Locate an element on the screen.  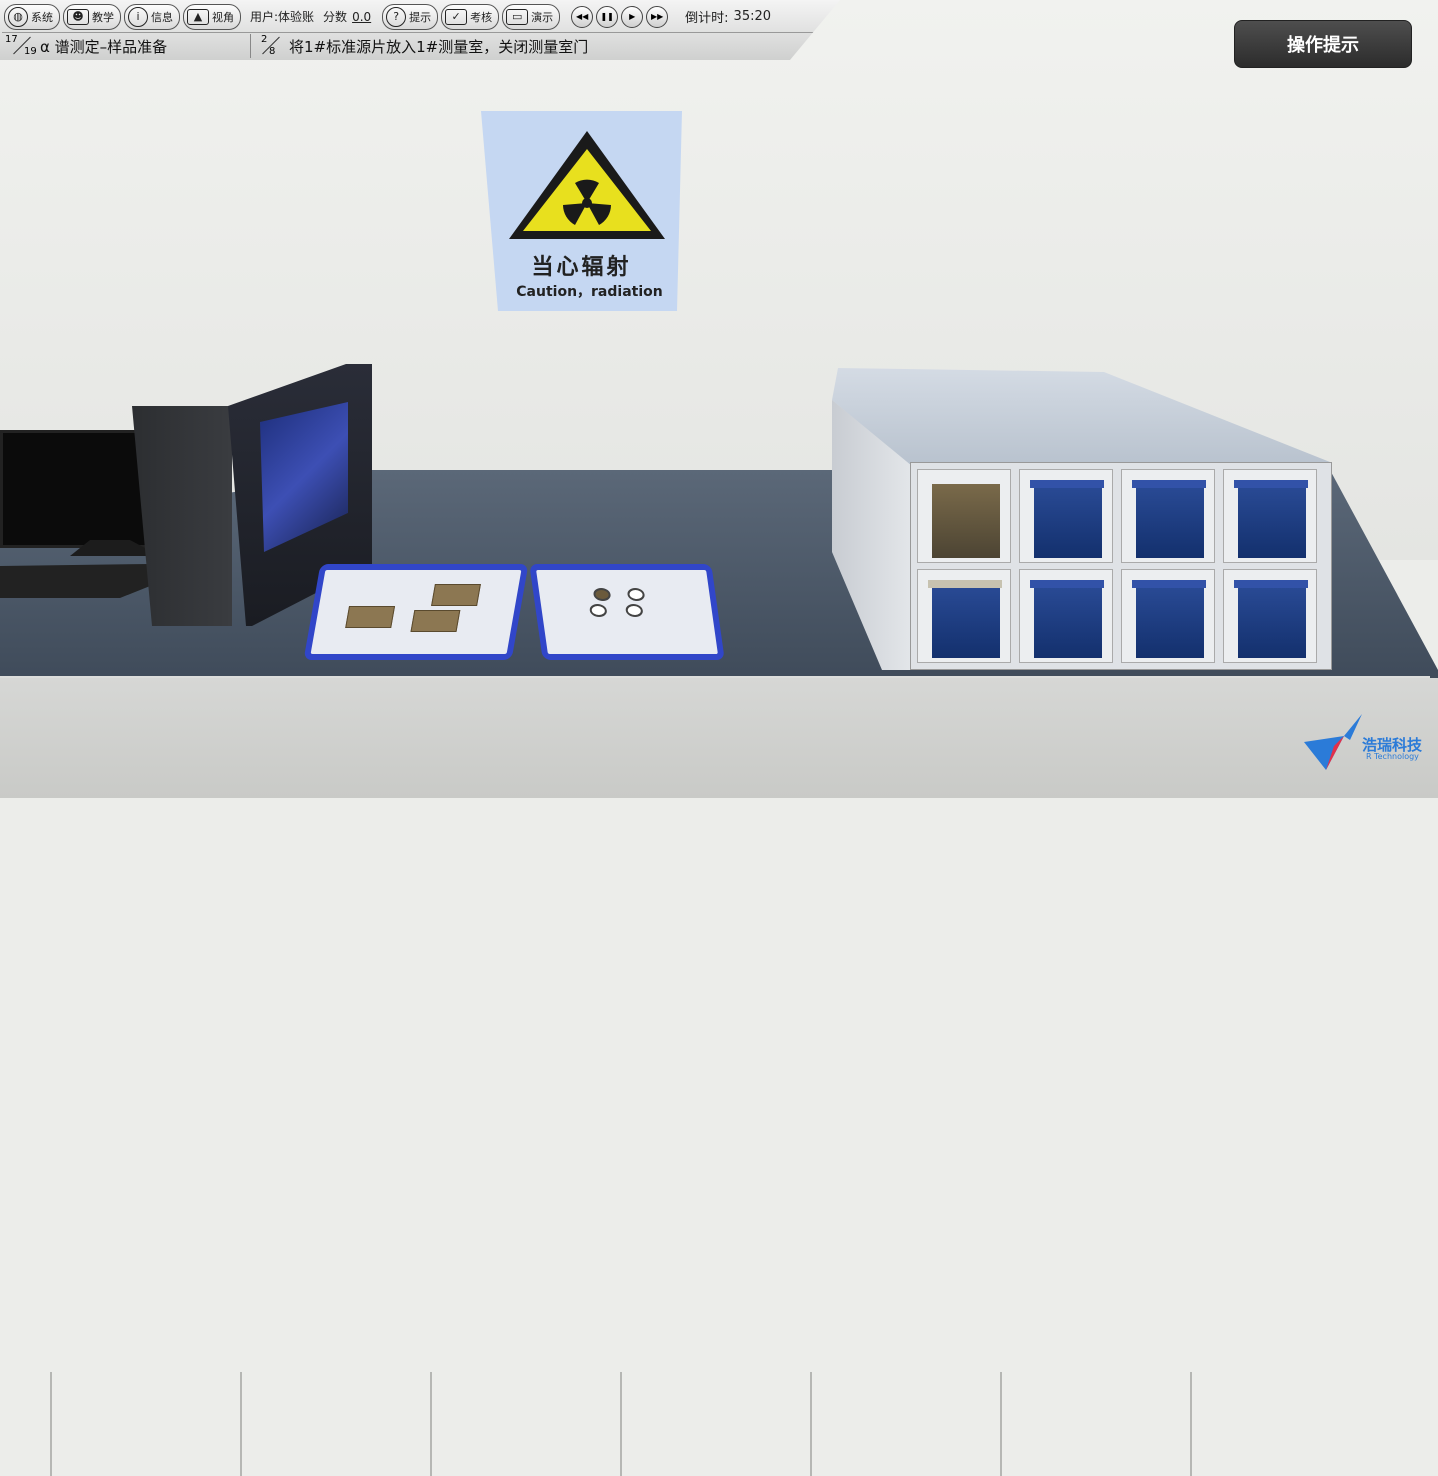
teaching-button: ☻ 教学 is located at coordinates (92, 16).